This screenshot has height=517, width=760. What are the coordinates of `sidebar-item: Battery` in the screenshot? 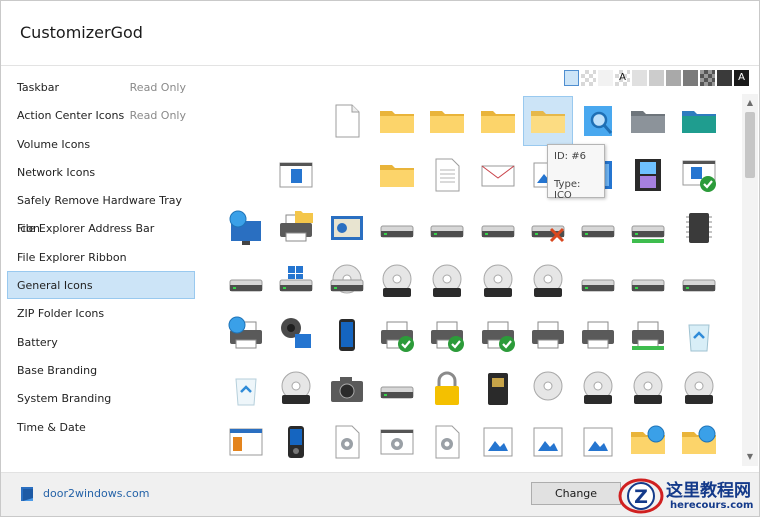 It's located at (101, 342).